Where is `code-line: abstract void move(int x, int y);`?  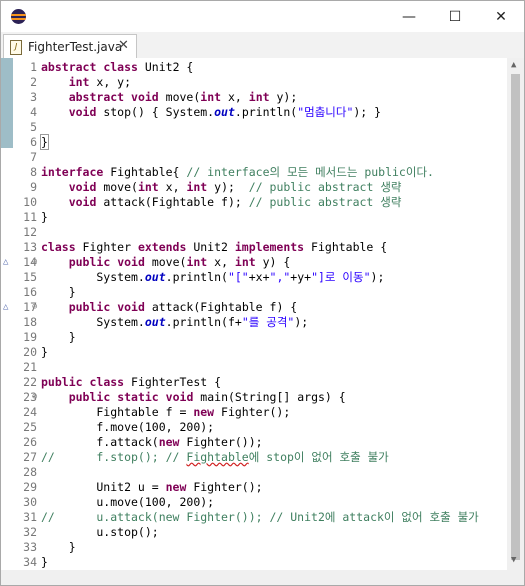
code-line: abstract void move(int x, int y); is located at coordinates (169, 97).